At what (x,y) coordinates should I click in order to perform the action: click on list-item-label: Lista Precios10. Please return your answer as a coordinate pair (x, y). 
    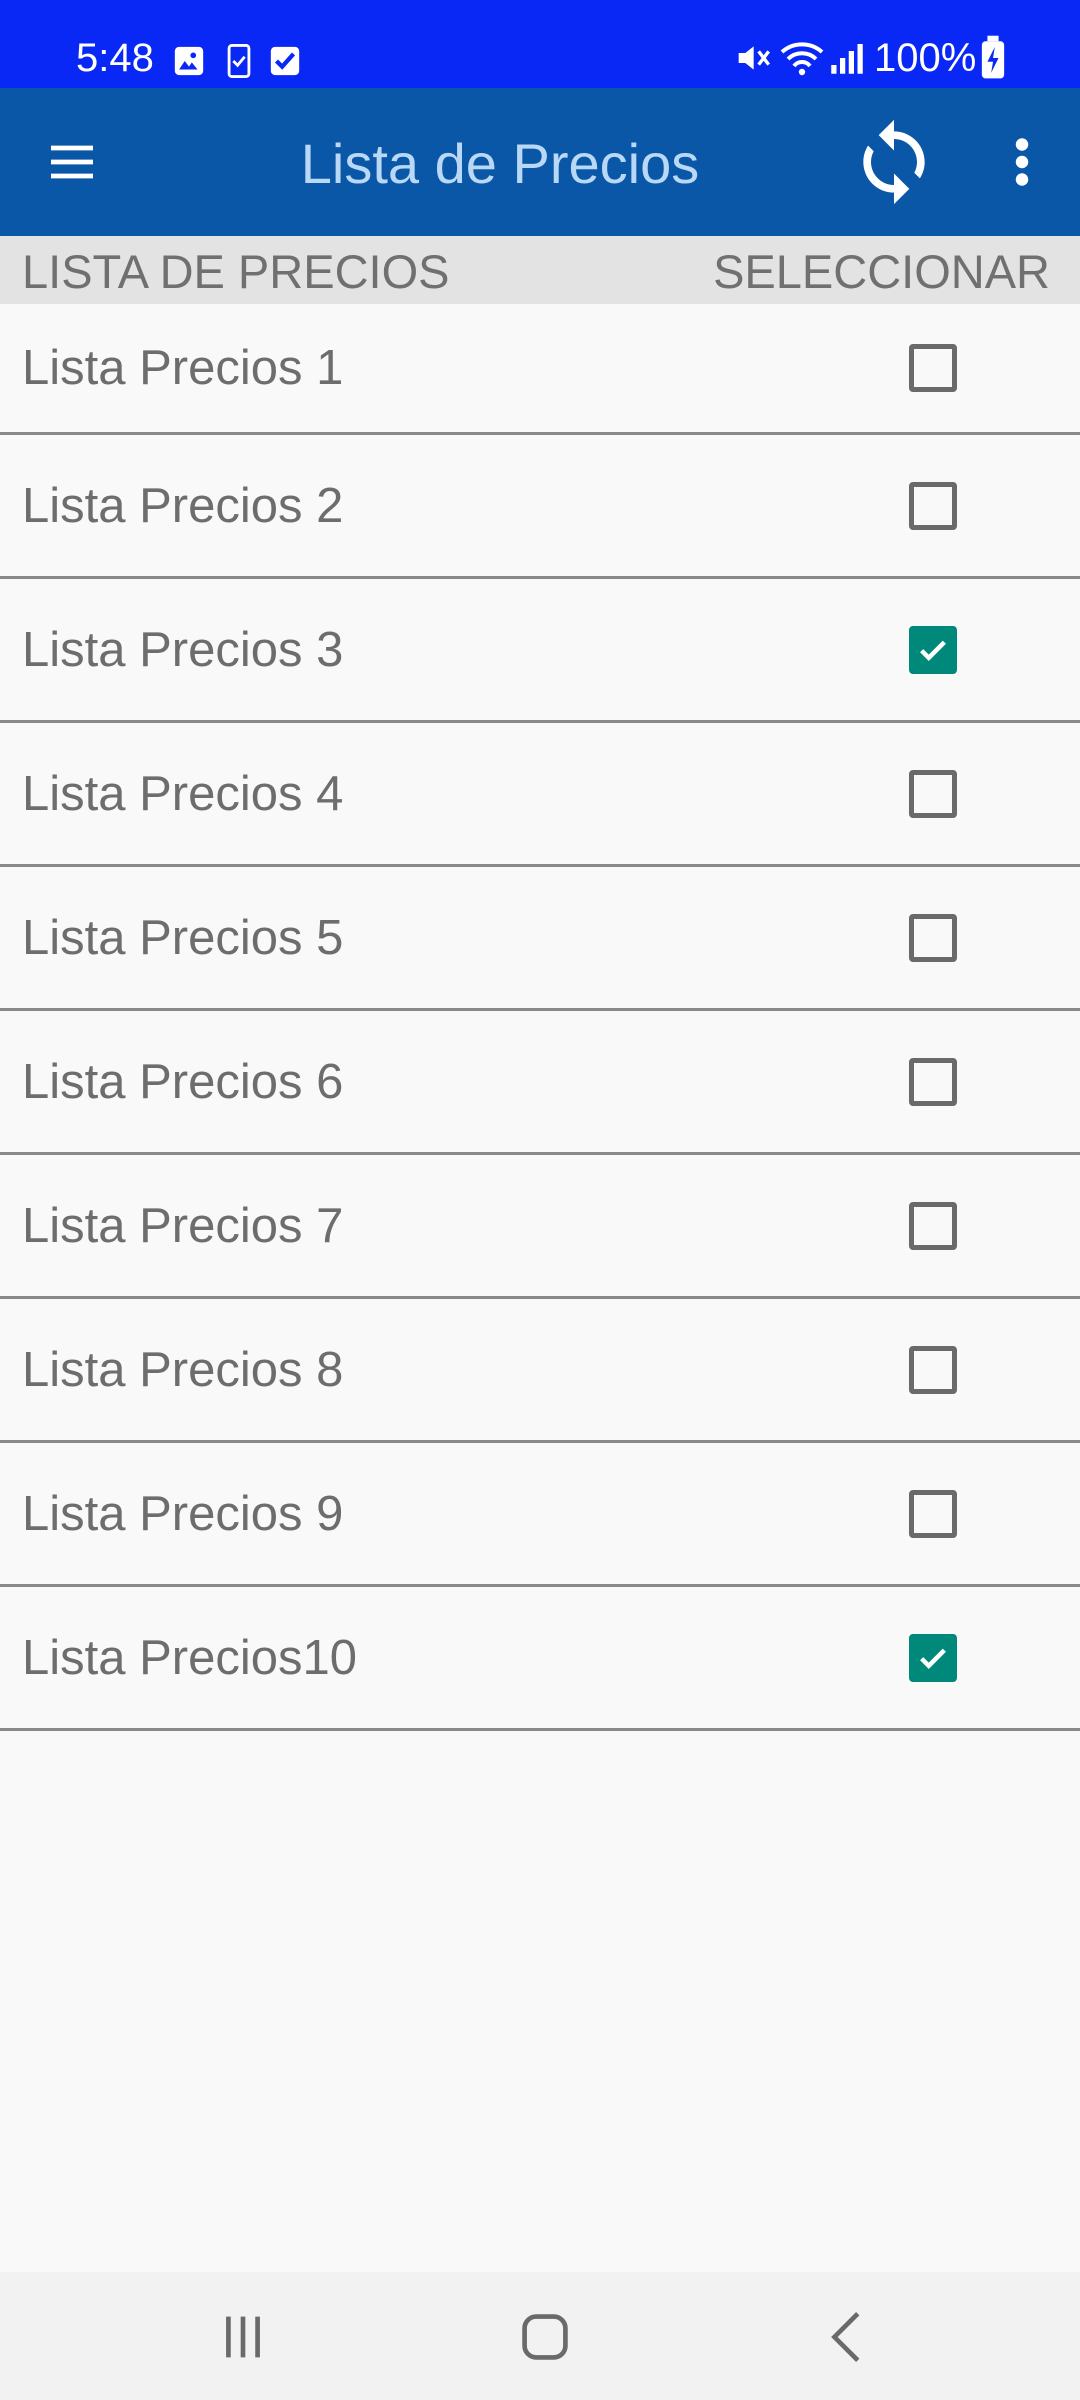
    Looking at the image, I should click on (190, 1657).